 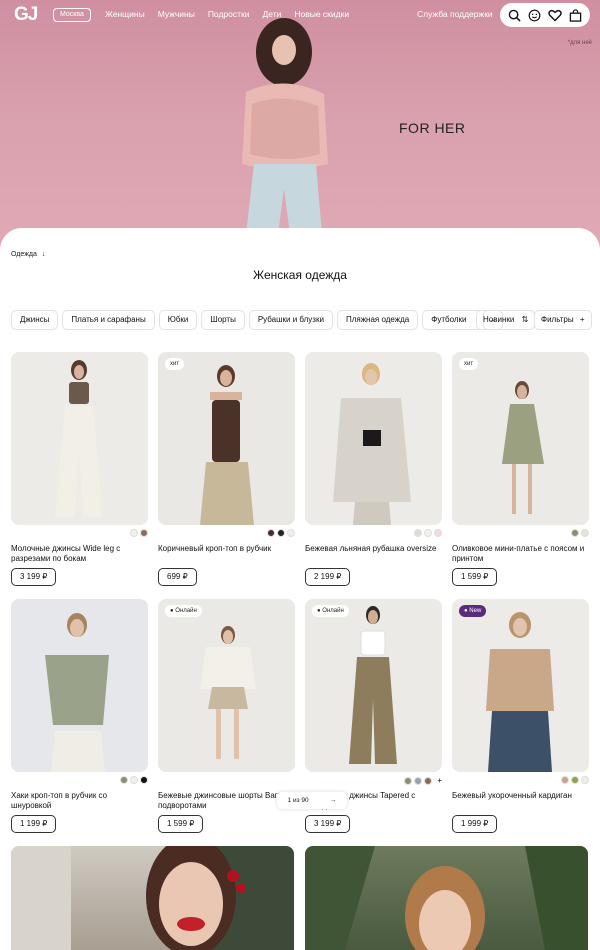 I want to click on breadcrumb: Одежда ↓, so click(x=28, y=254).